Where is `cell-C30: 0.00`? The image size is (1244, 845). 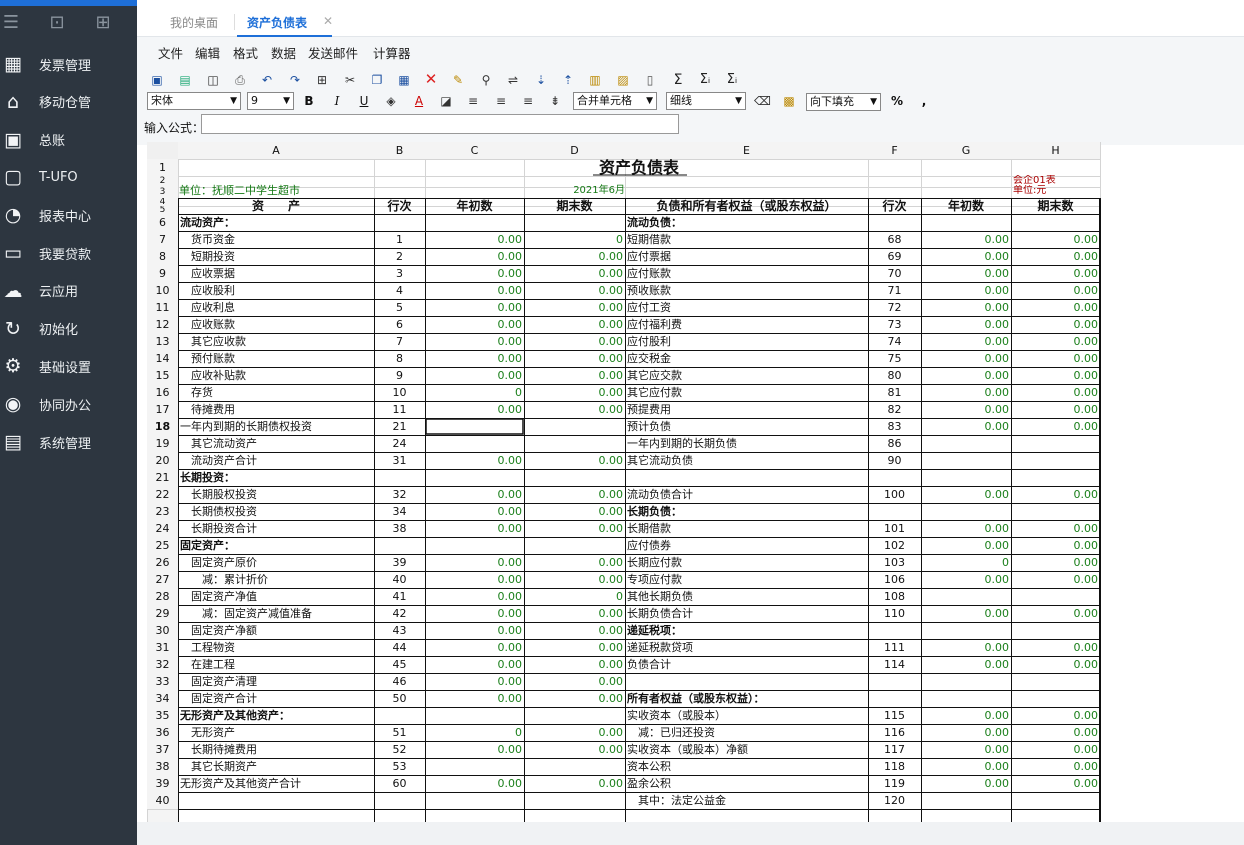
cell-C30: 0.00 is located at coordinates (474, 630).